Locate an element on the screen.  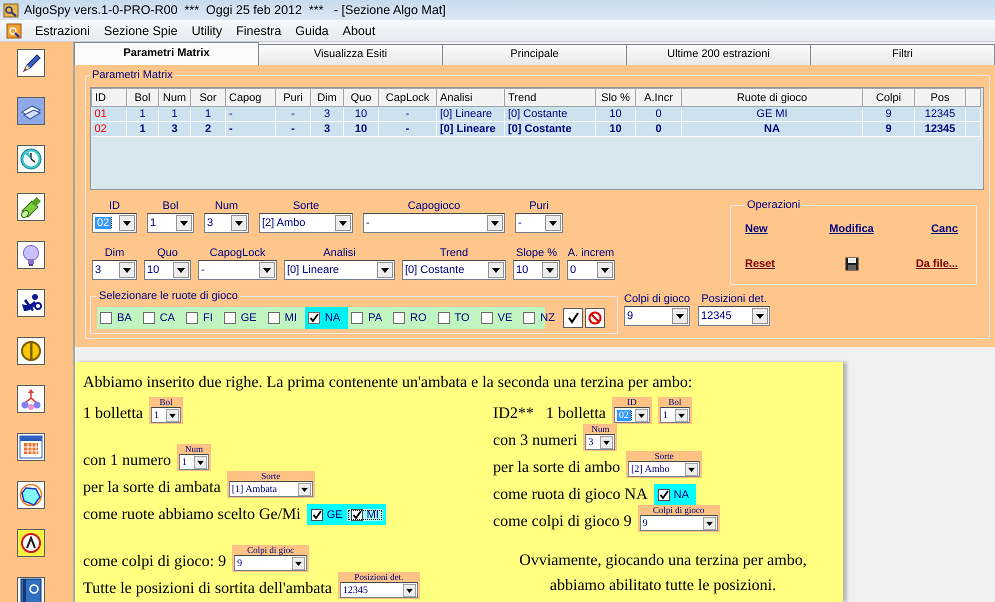
card-icon is located at coordinates (31, 111).